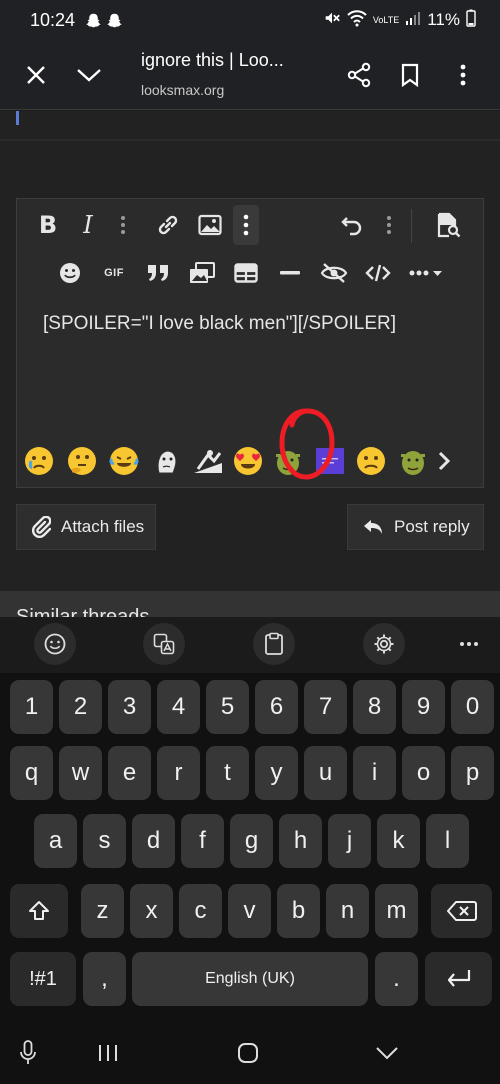  Describe the element at coordinates (352, 225) in the screenshot. I see `undo-icon` at that location.